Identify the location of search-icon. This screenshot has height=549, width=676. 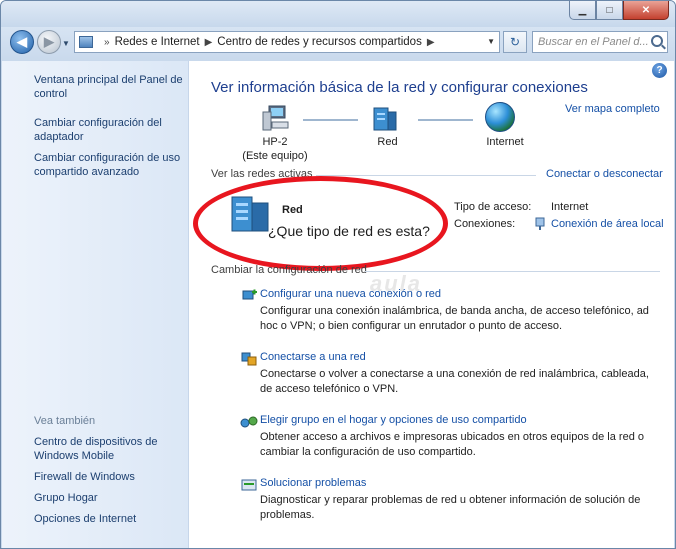
(657, 41).